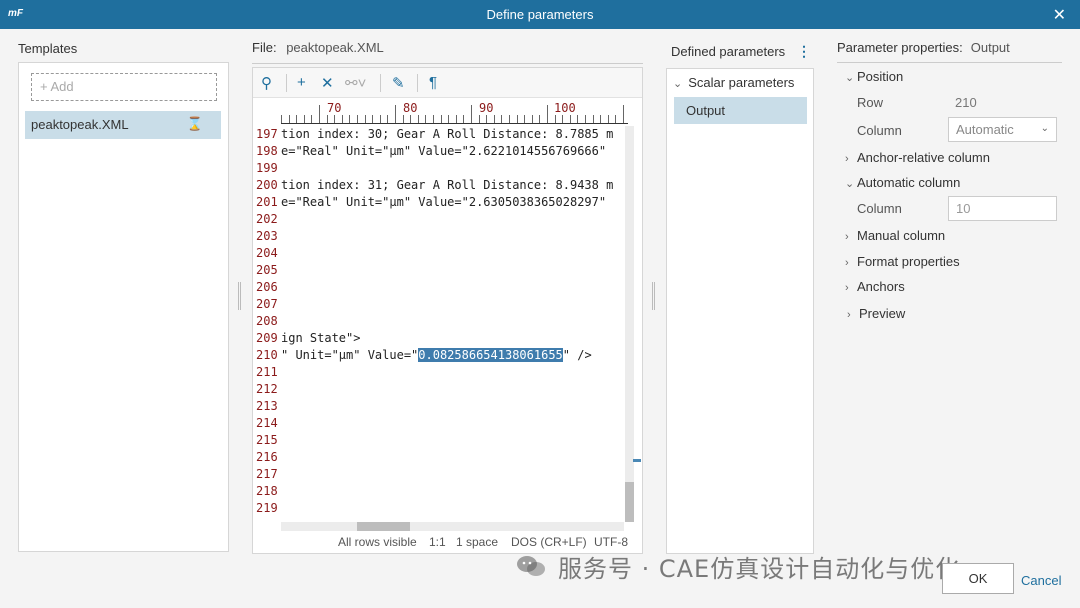 The height and width of the screenshot is (608, 1080). What do you see at coordinates (440, 457) in the screenshot?
I see `code-line: 216` at bounding box center [440, 457].